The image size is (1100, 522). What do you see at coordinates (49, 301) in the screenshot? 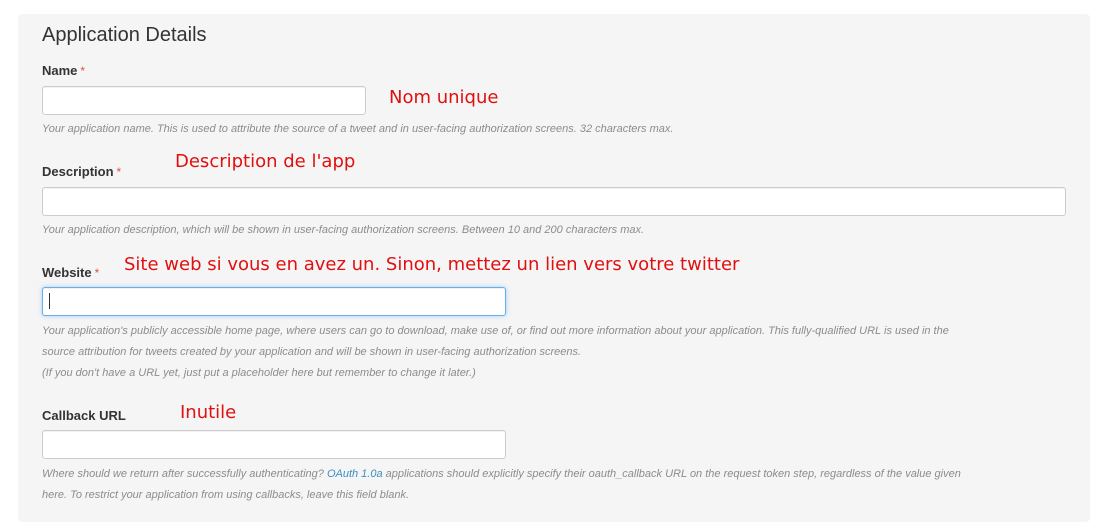
I see `text-cursor` at bounding box center [49, 301].